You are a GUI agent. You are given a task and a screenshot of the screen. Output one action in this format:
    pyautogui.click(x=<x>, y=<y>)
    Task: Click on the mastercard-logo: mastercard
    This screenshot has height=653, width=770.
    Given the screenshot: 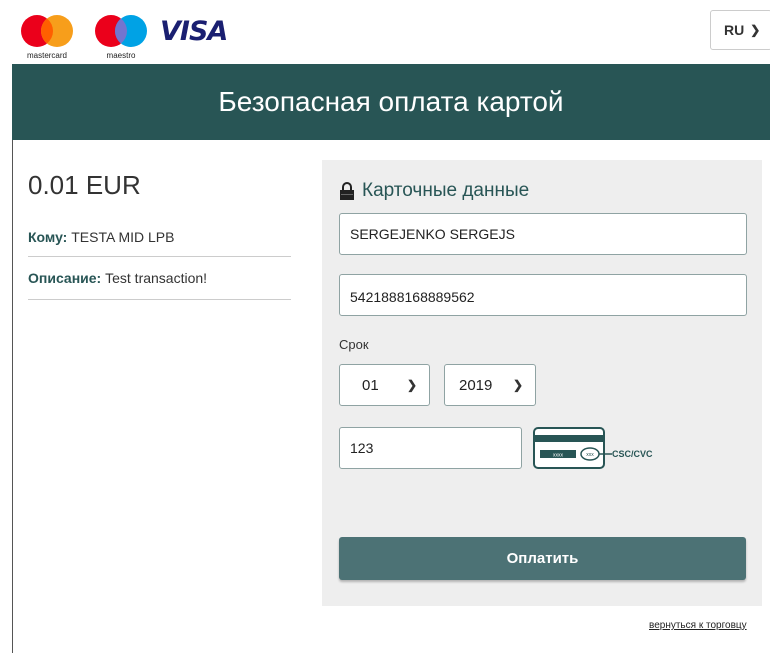 What is the action you would take?
    pyautogui.click(x=47, y=37)
    